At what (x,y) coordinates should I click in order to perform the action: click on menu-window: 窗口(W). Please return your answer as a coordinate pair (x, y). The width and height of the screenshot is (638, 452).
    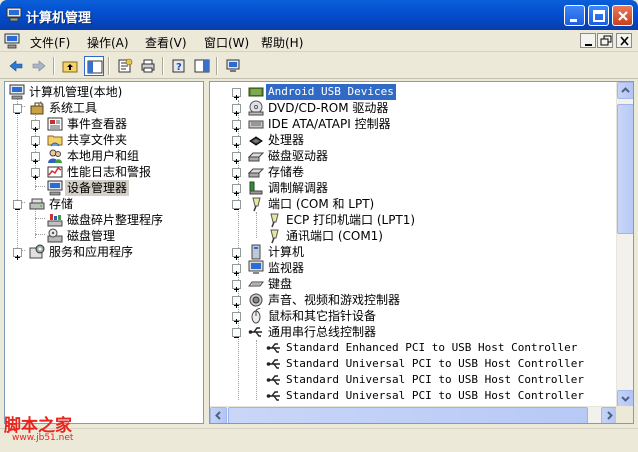
    Looking at the image, I should click on (226, 42).